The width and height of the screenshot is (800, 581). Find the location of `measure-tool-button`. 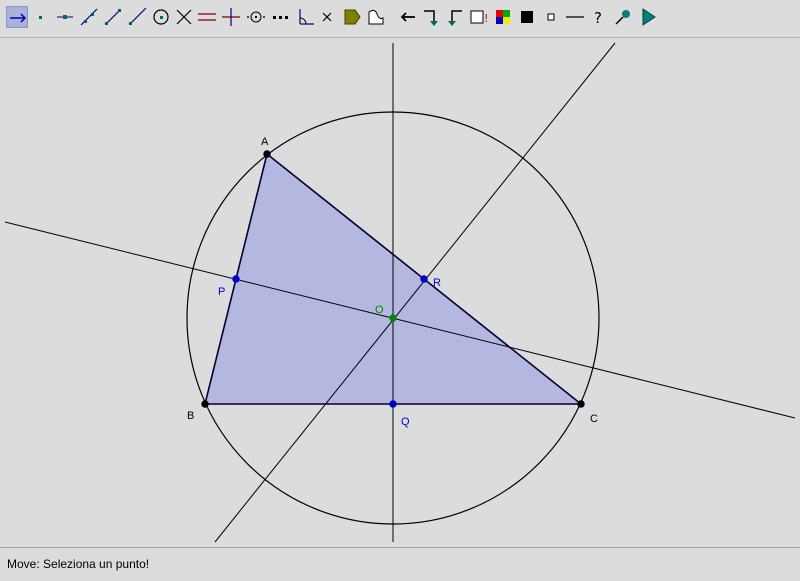

measure-tool-button is located at coordinates (376, 17).